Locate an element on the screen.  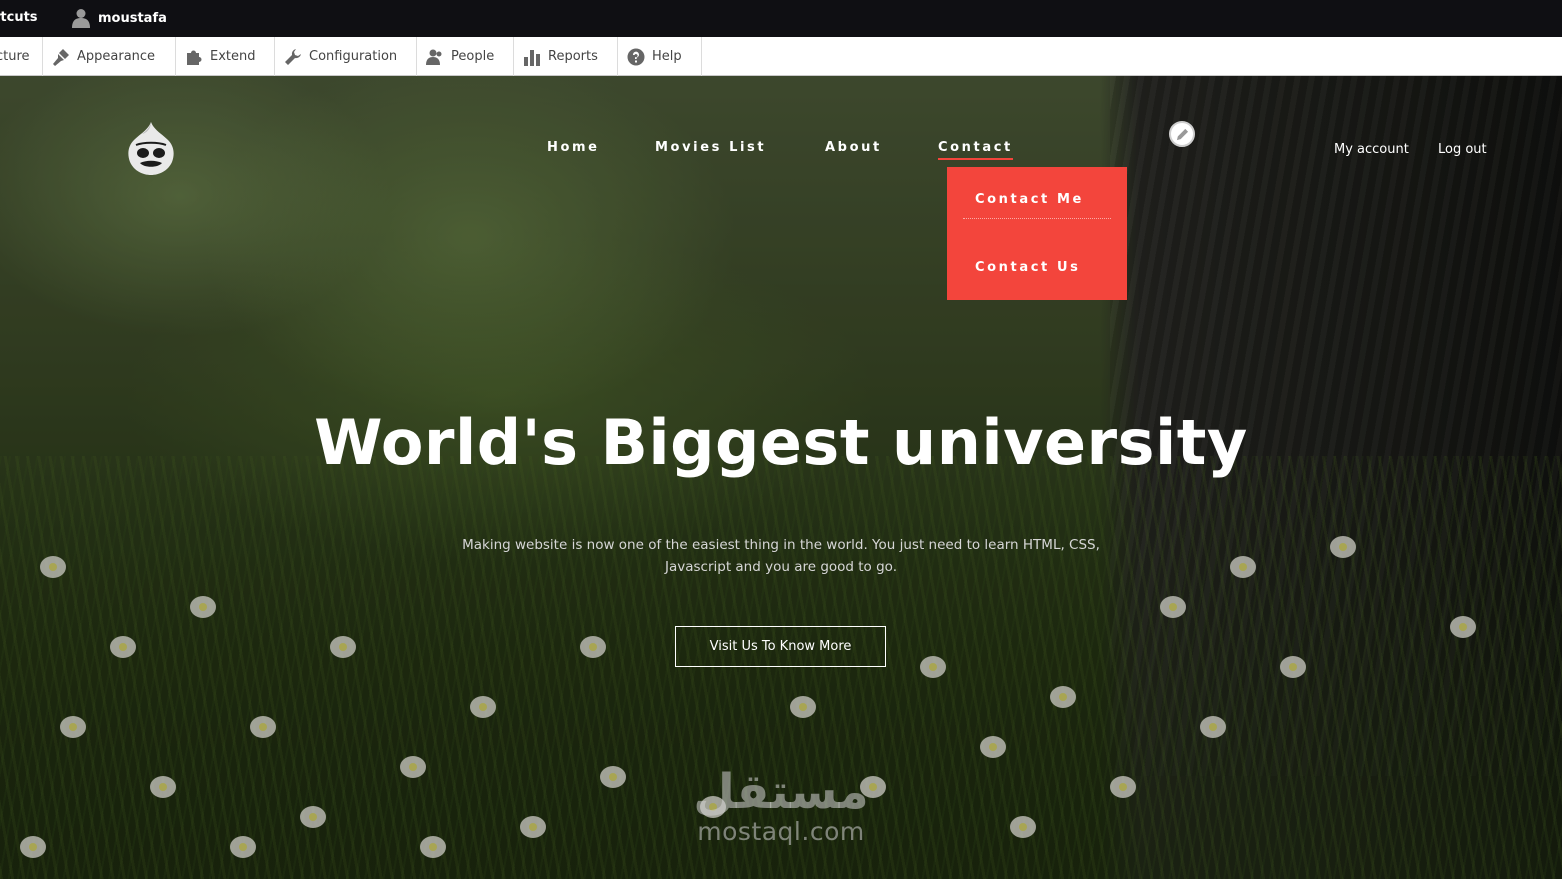
tray-item-extend: Extend is located at coordinates (225, 56).